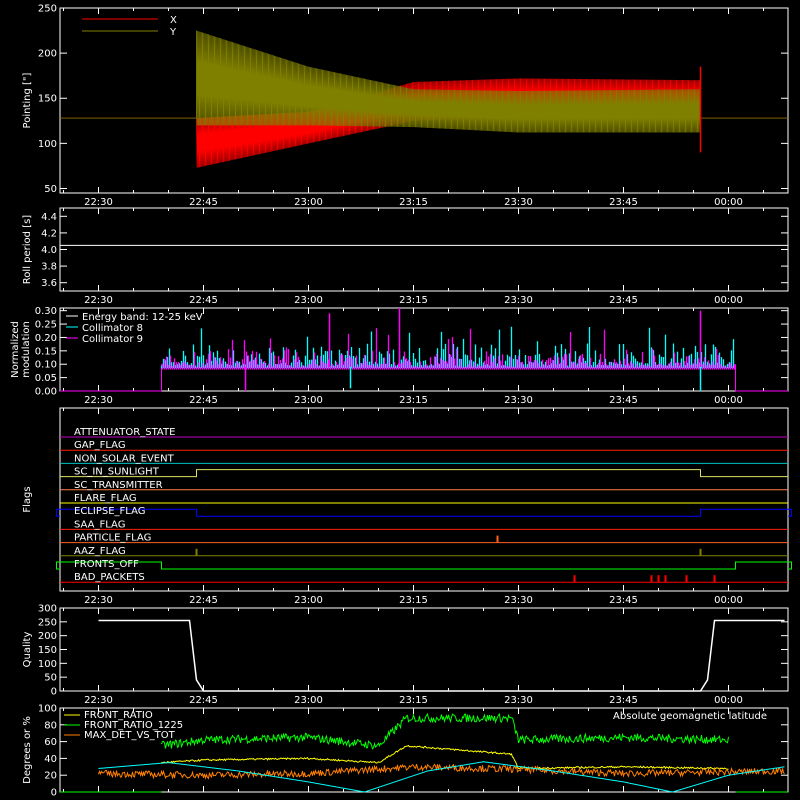  Describe the element at coordinates (47, 709) in the screenshot. I see `ratios-ytick-label-5: 100` at that location.